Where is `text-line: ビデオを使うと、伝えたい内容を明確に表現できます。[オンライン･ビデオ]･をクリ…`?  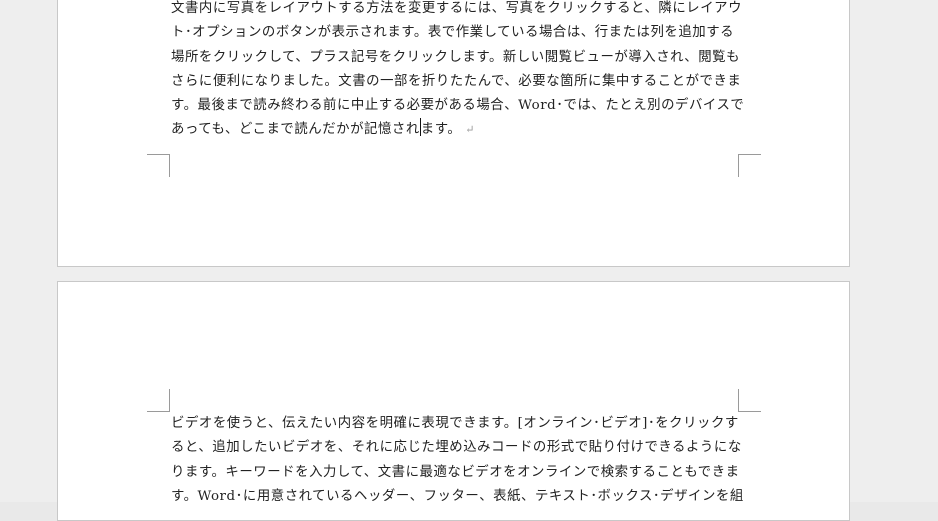
text-line: ビデオを使うと、伝えたい内容を明確に表現できます。[オンライン･ビデオ]･をクリ… is located at coordinates (455, 423).